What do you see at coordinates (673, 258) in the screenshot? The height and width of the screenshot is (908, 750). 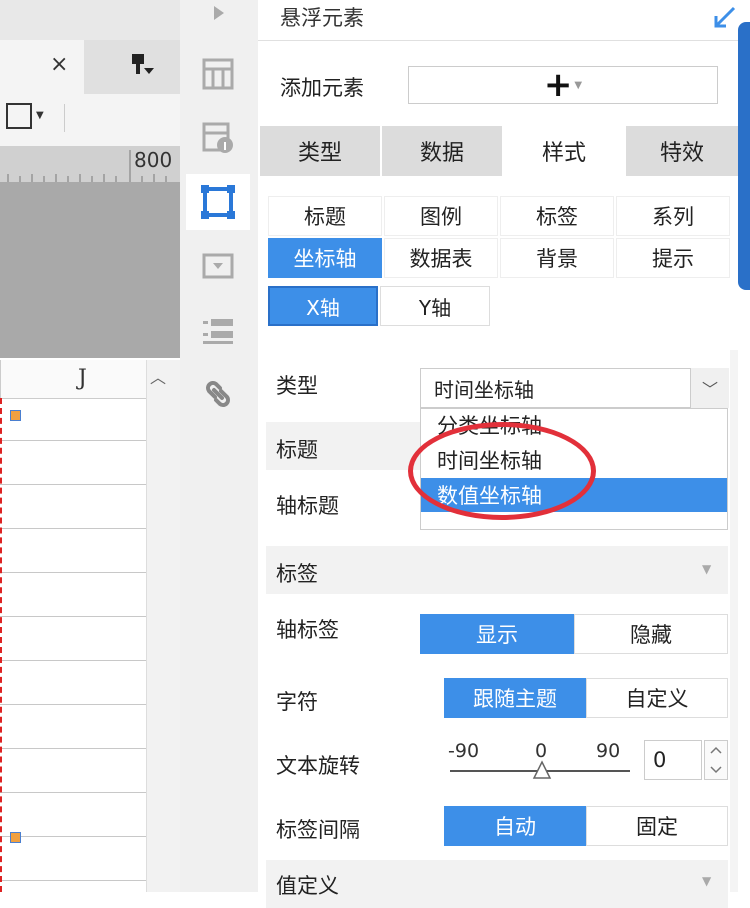 I see `subtab-tooltip: 提示` at bounding box center [673, 258].